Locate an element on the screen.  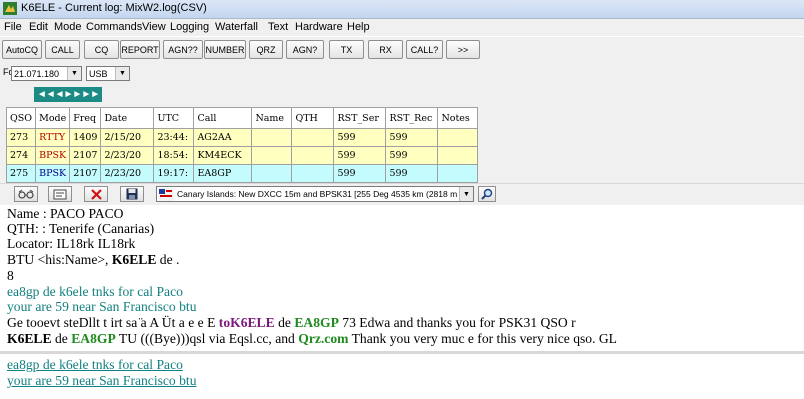
rx-button: RX is located at coordinates (385, 49).